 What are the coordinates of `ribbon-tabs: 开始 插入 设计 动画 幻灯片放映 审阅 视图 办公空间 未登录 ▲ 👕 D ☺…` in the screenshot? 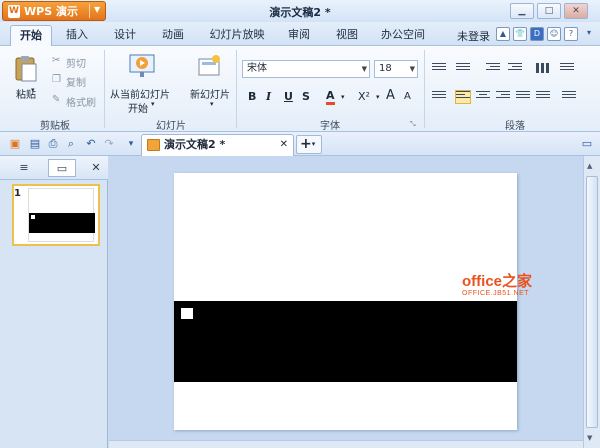 It's located at (300, 34).